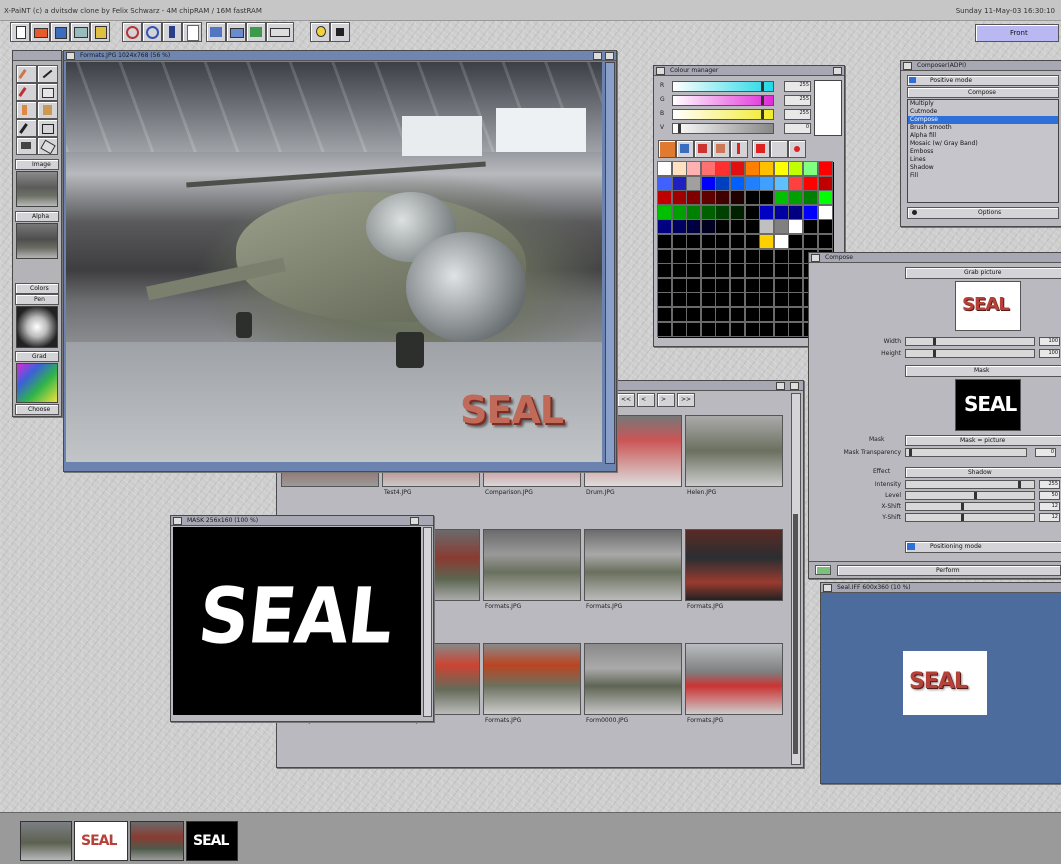  What do you see at coordinates (26, 92) in the screenshot?
I see `pencil-icon` at bounding box center [26, 92].